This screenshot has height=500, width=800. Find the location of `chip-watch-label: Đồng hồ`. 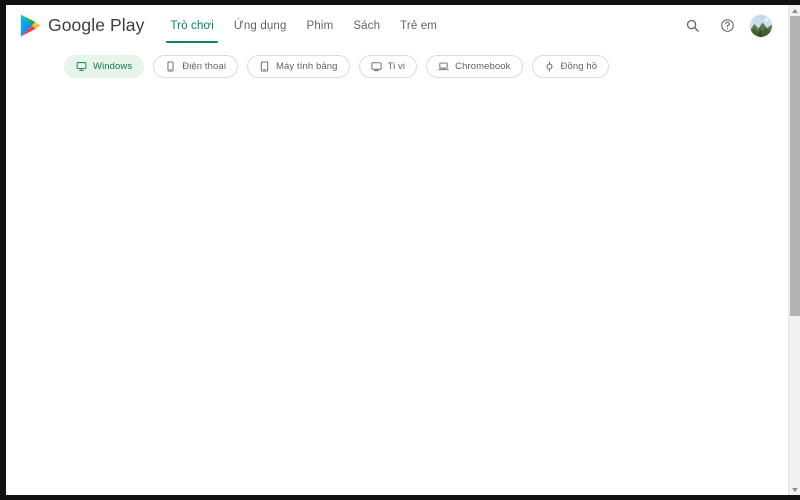

chip-watch-label: Đồng hồ is located at coordinates (579, 66).